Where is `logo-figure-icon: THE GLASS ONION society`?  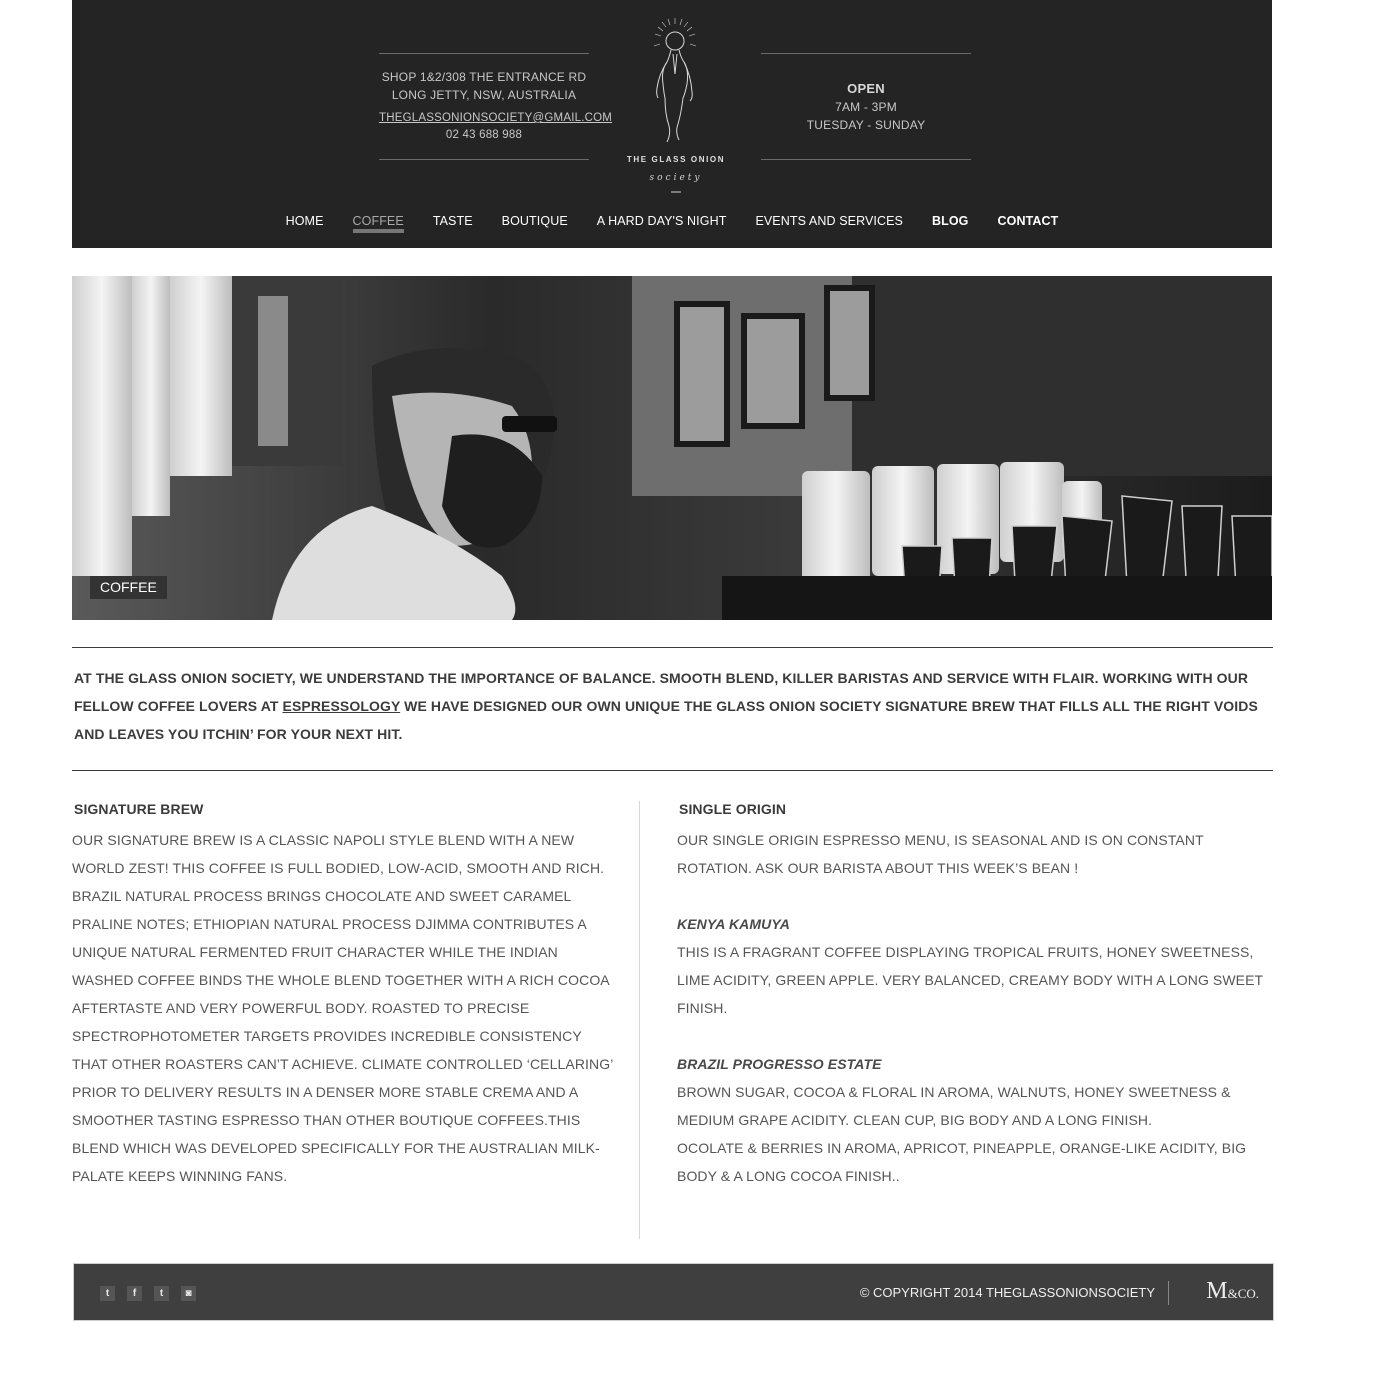 logo-figure-icon: THE GLASS ONION society is located at coordinates (676, 105).